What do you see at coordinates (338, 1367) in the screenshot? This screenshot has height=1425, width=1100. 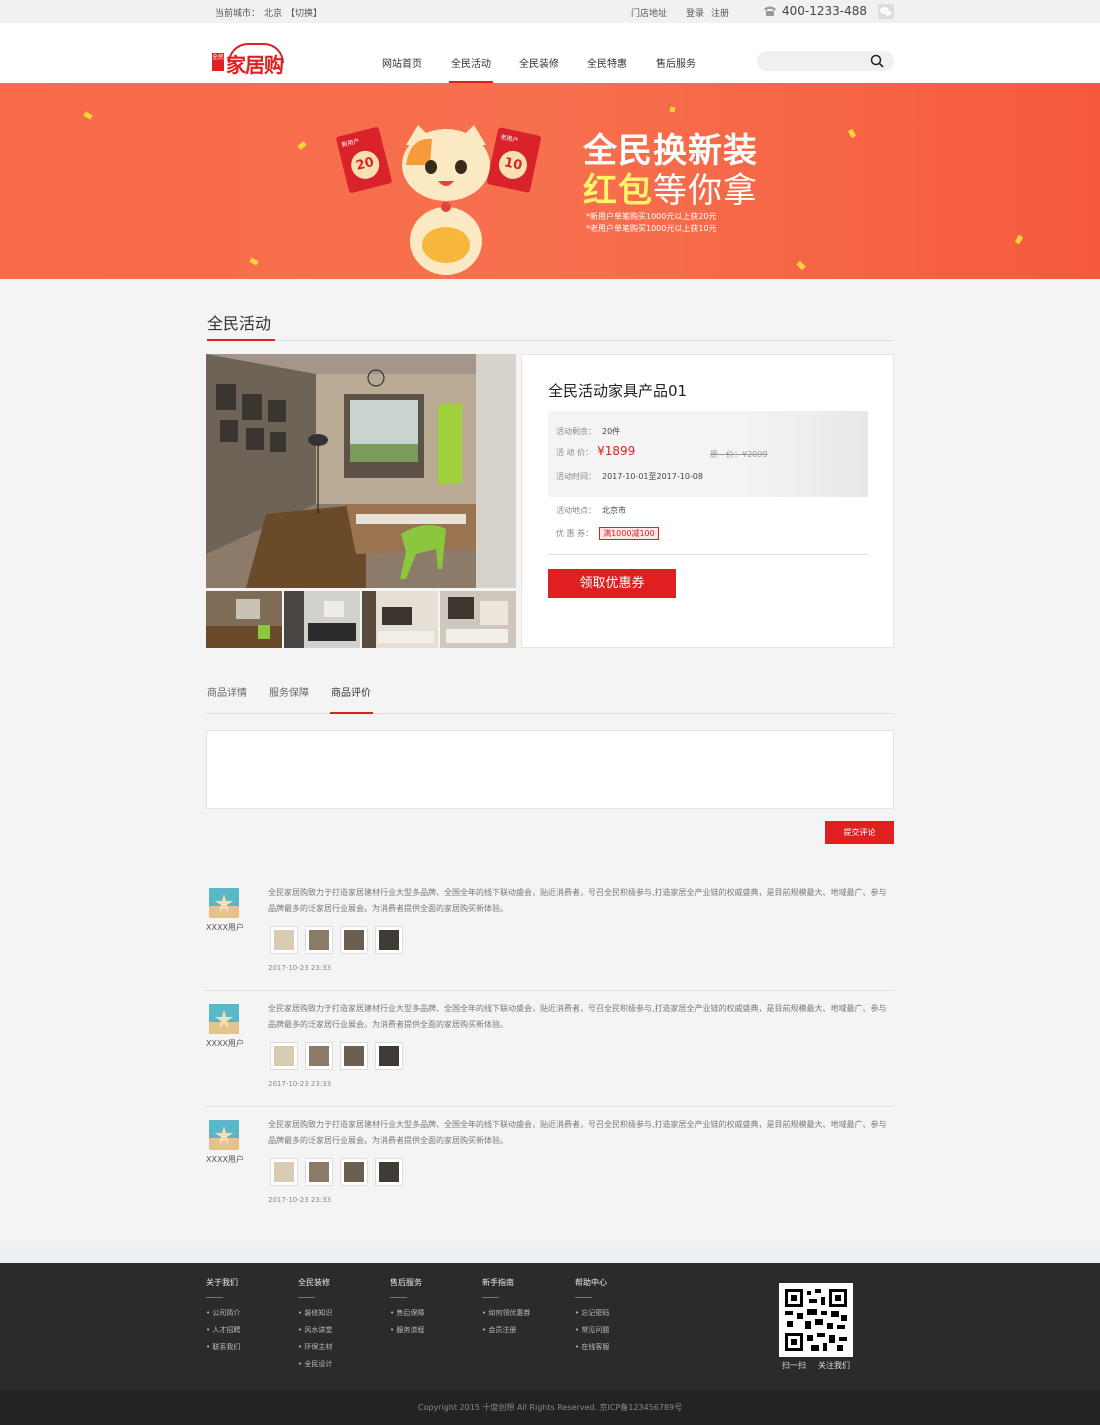 I see `footer-link: 全民设计` at bounding box center [338, 1367].